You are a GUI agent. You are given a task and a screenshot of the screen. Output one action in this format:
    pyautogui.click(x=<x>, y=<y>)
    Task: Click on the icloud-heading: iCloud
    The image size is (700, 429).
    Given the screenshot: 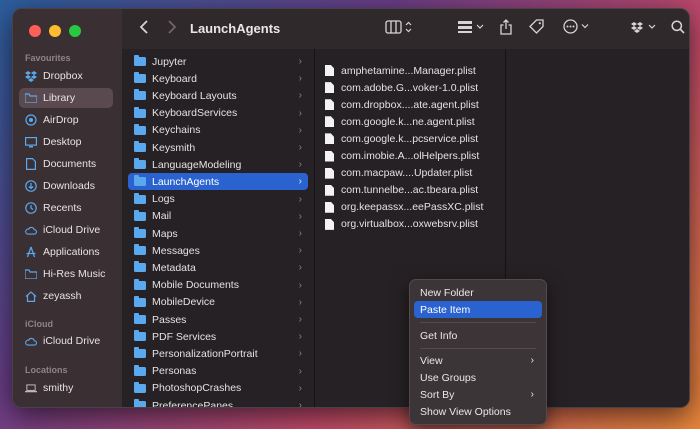 What is the action you would take?
    pyautogui.click(x=39, y=324)
    